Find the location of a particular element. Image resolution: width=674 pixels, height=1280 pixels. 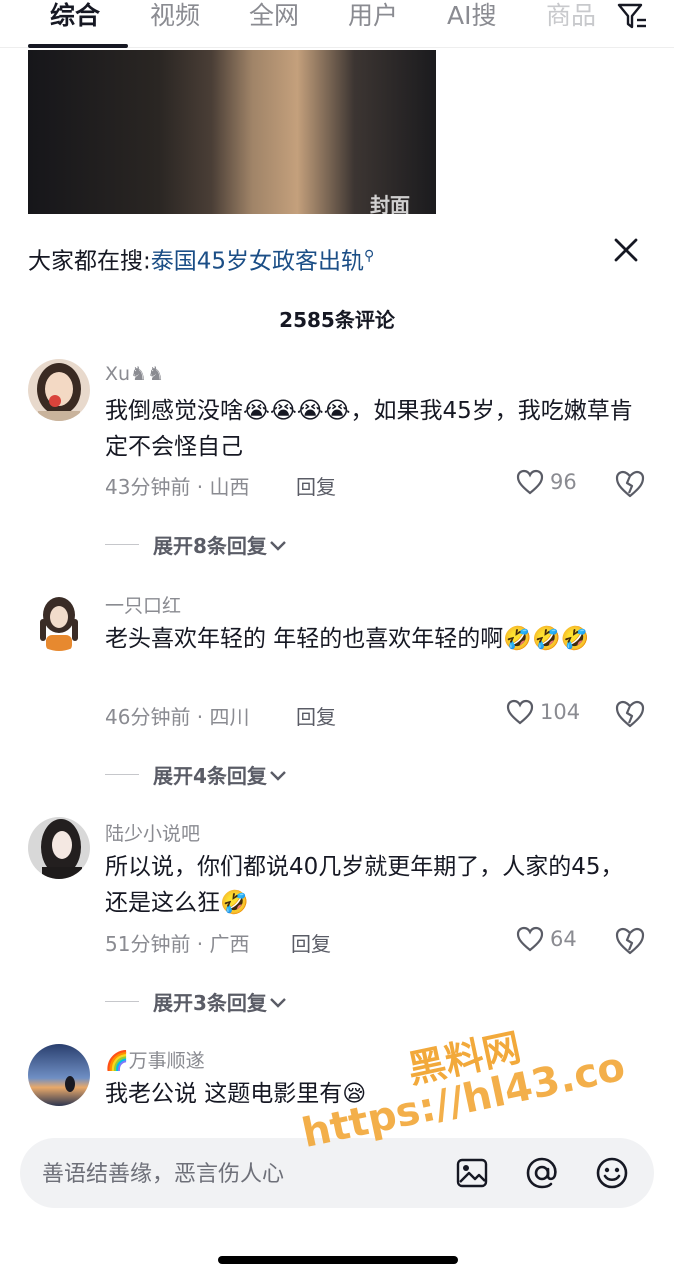

comment-username: Xu♞♞ is located at coordinates (134, 374).